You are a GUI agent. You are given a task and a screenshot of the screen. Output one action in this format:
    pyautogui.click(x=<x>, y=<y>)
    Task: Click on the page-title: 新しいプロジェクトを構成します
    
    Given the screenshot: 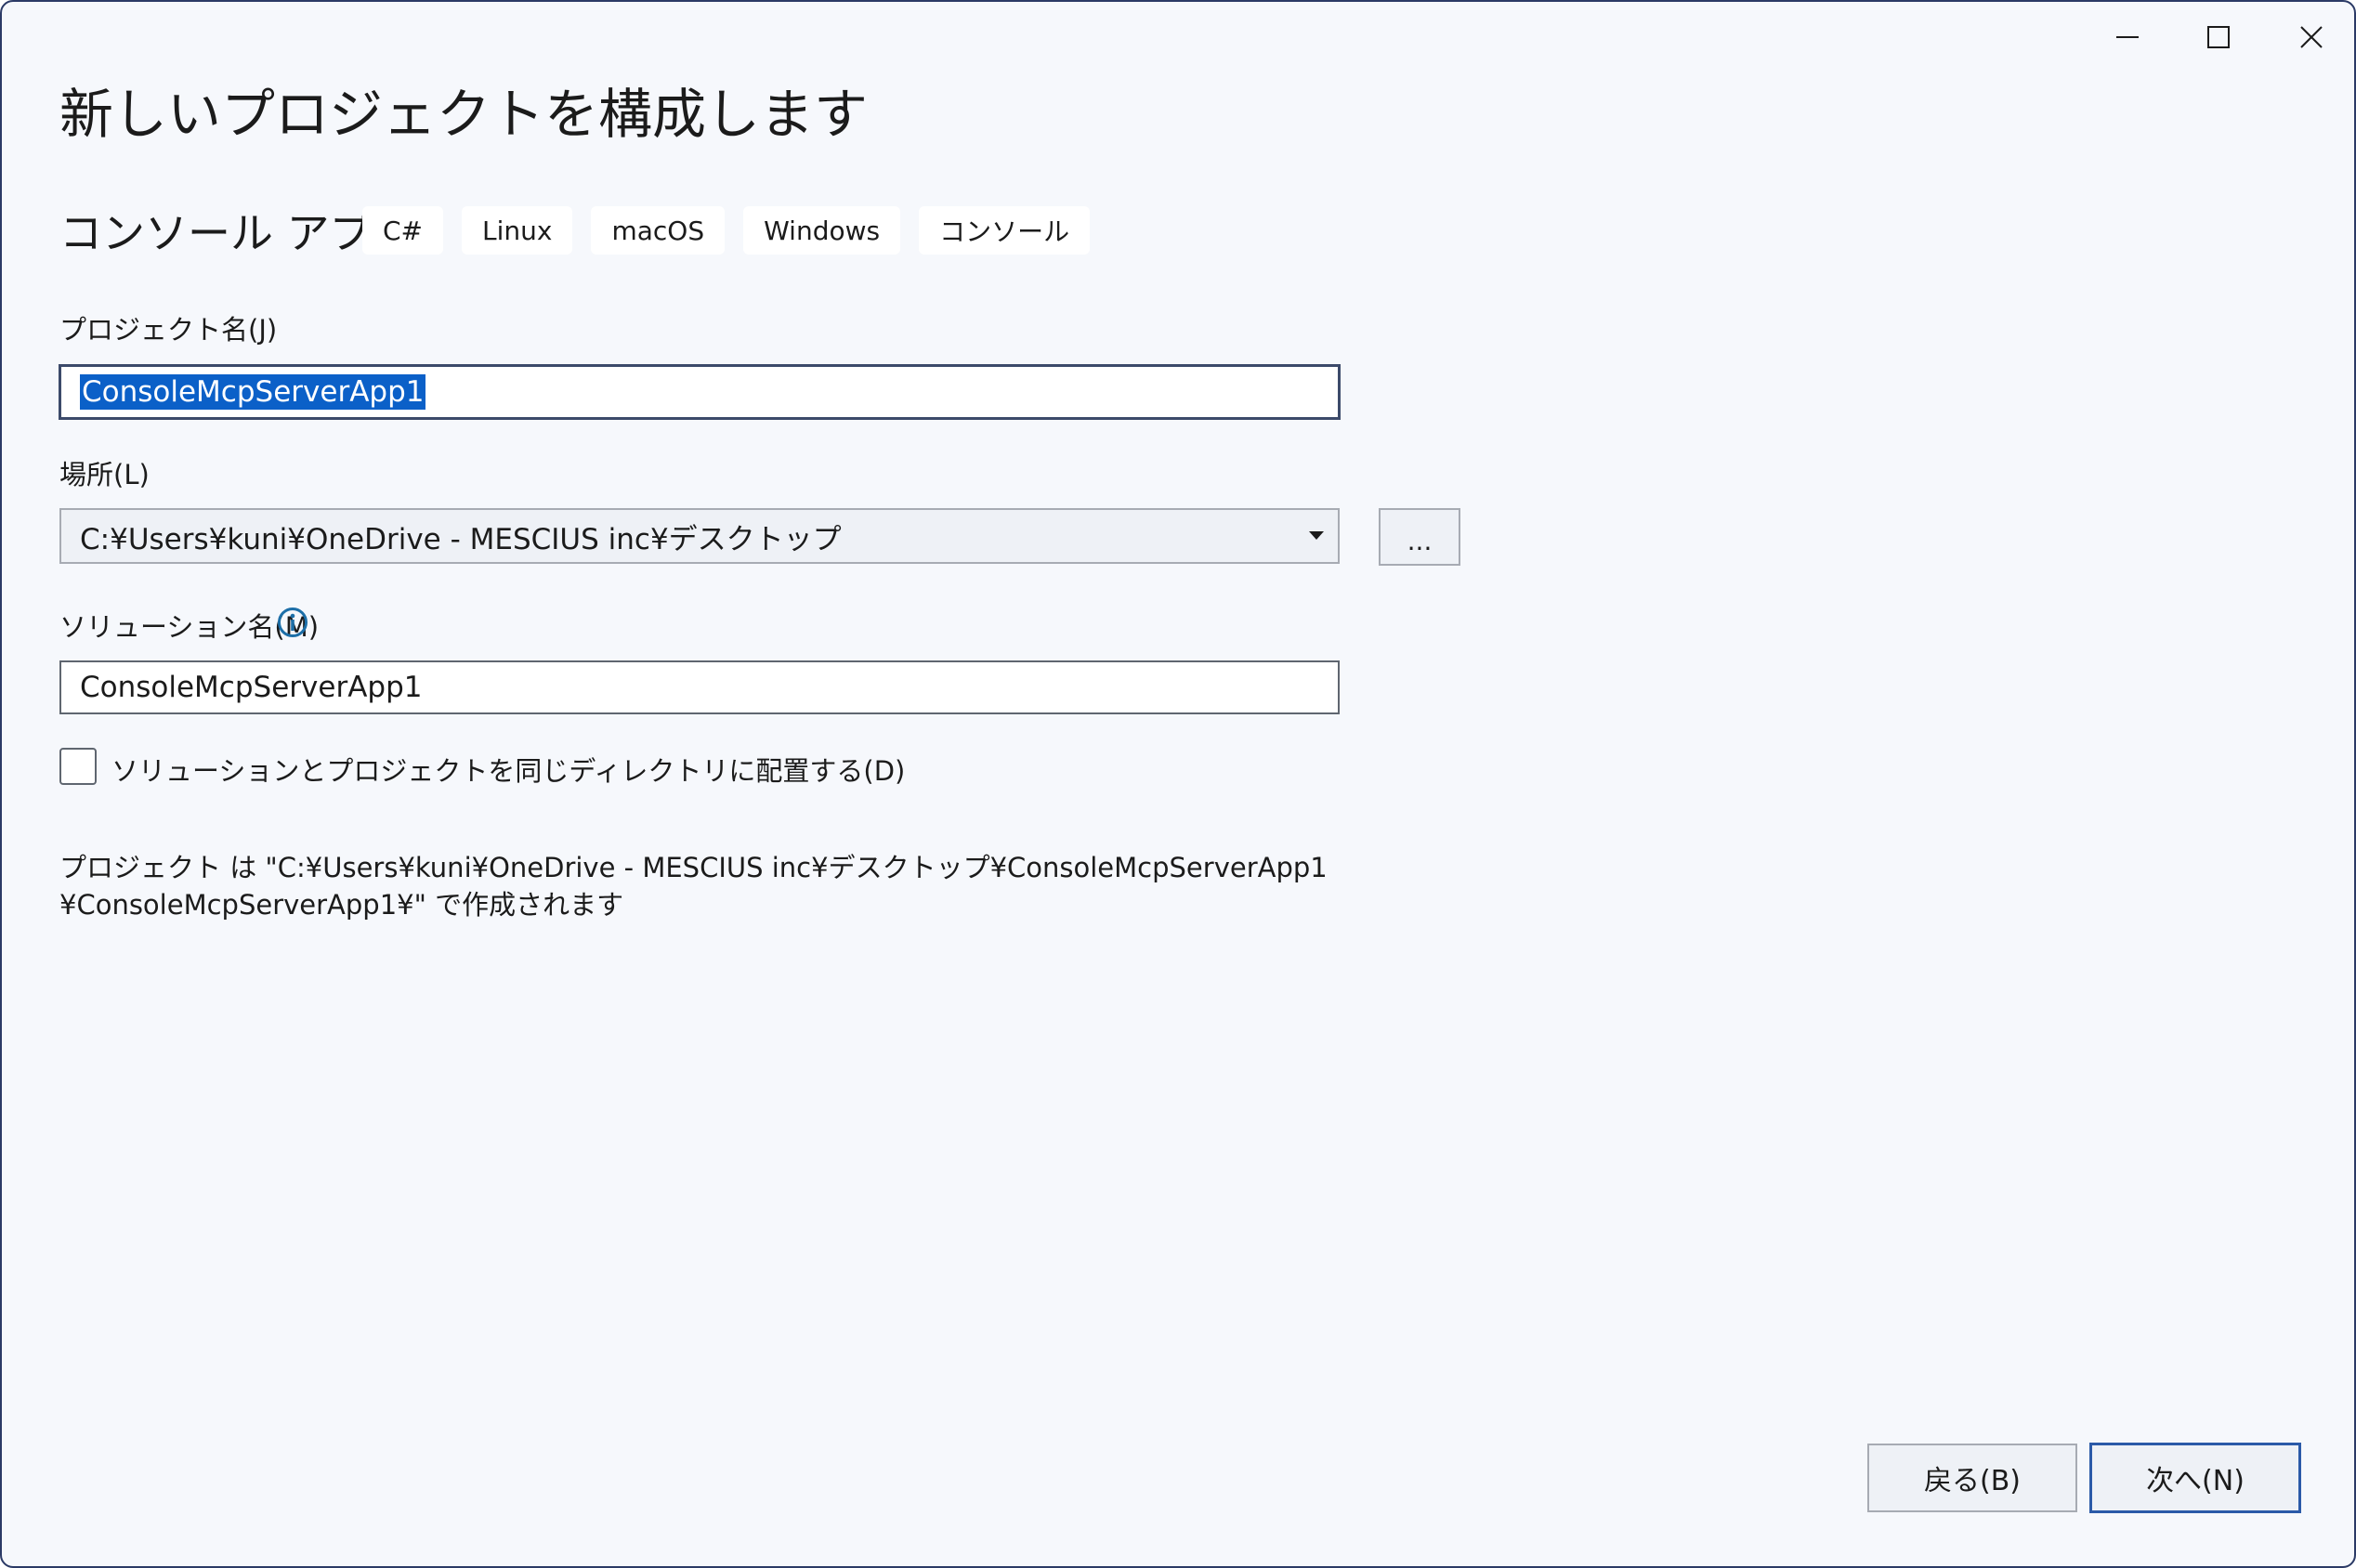 What is the action you would take?
    pyautogui.click(x=464, y=114)
    